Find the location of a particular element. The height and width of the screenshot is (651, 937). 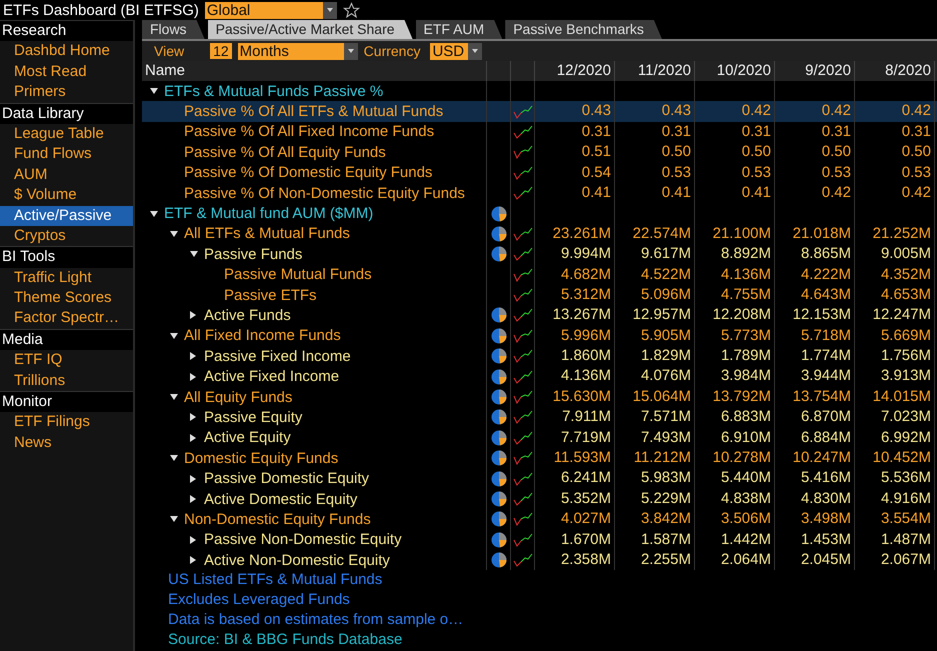

sidebar-heading: Media is located at coordinates (66, 339).